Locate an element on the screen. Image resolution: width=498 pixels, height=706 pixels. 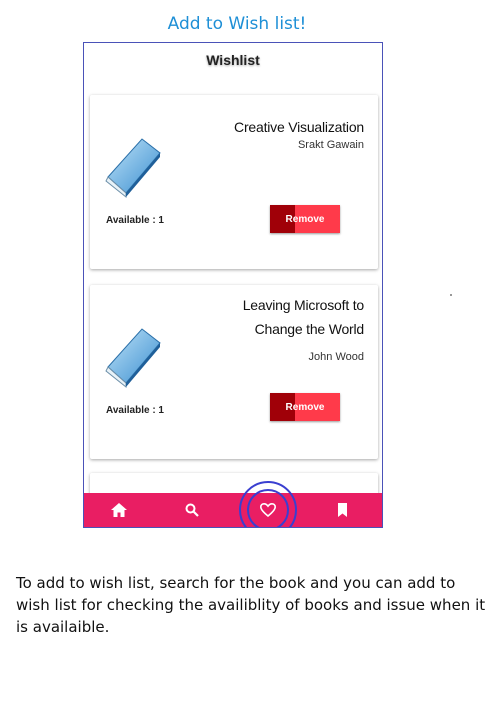
heart-icon is located at coordinates (268, 510).